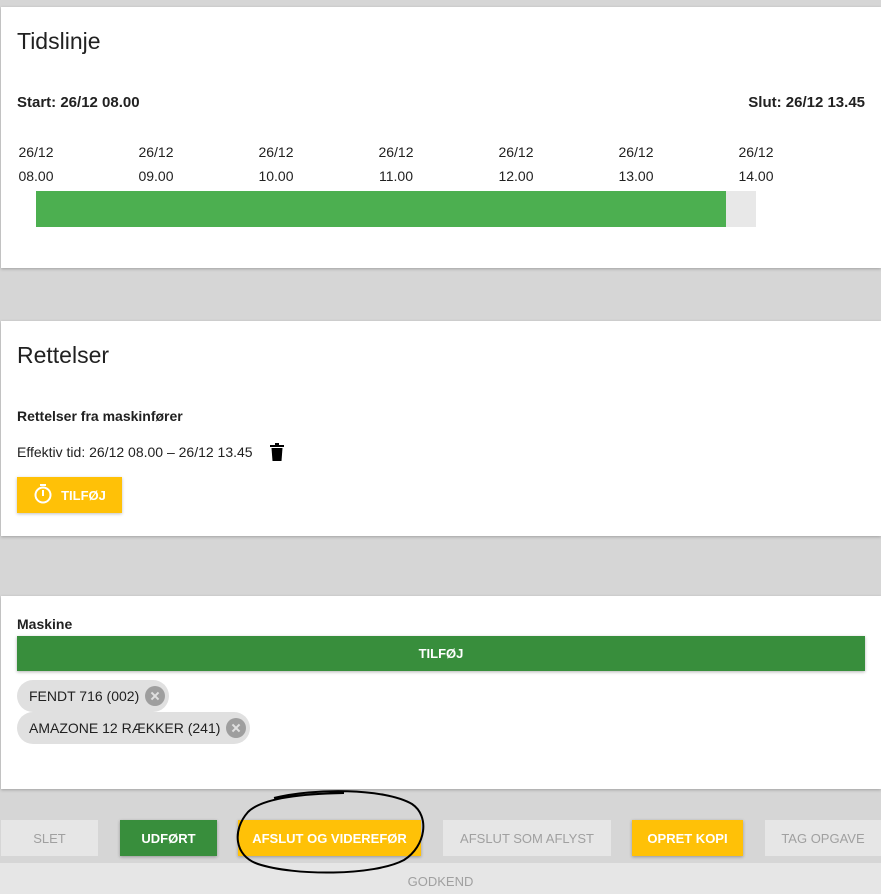 This screenshot has width=881, height=894. Describe the element at coordinates (84, 696) in the screenshot. I see `machine-chip-label: FENDT 716 (002)` at that location.